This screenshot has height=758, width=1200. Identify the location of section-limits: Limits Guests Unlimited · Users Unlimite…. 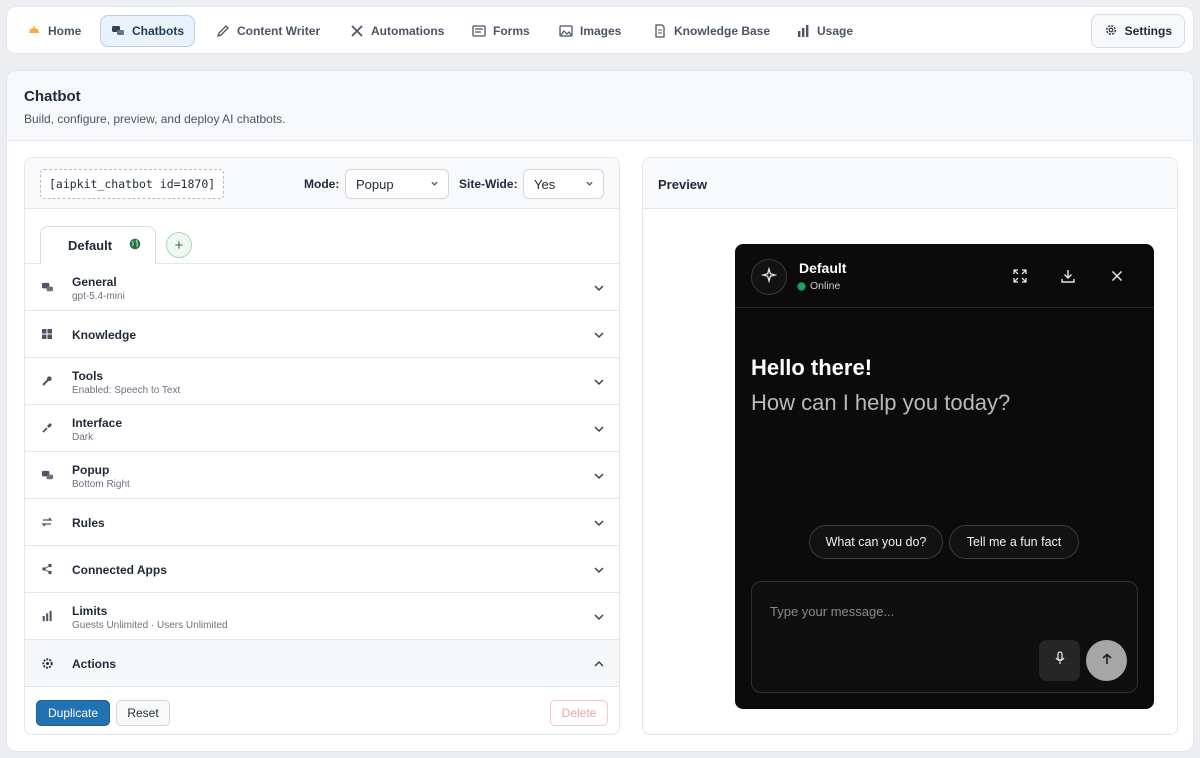
(322, 616).